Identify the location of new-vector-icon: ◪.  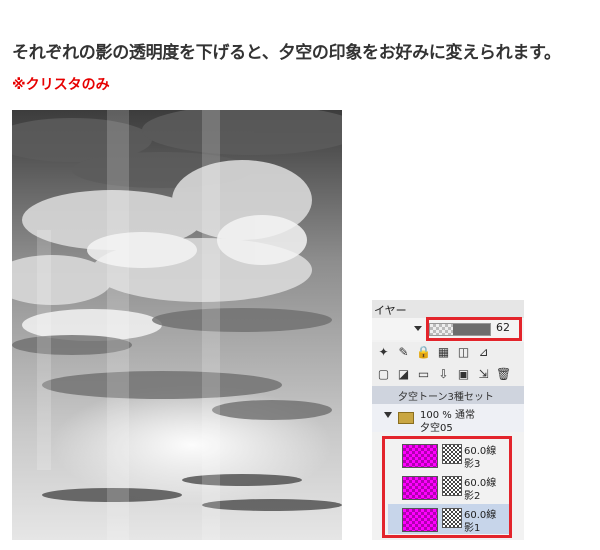
(403, 374).